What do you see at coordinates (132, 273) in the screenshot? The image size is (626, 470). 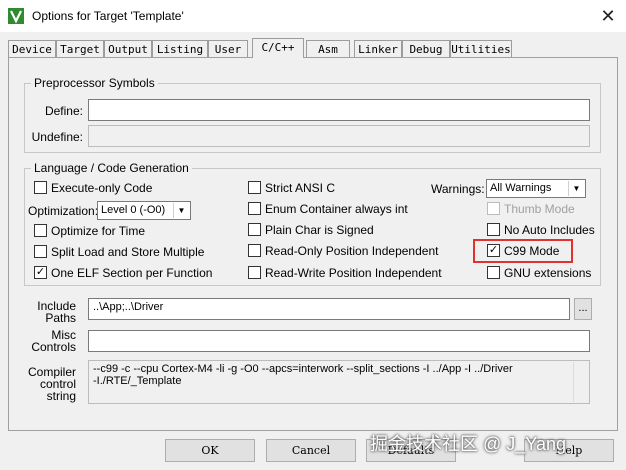 I see `one-elf-label: One ELF Section per Function` at bounding box center [132, 273].